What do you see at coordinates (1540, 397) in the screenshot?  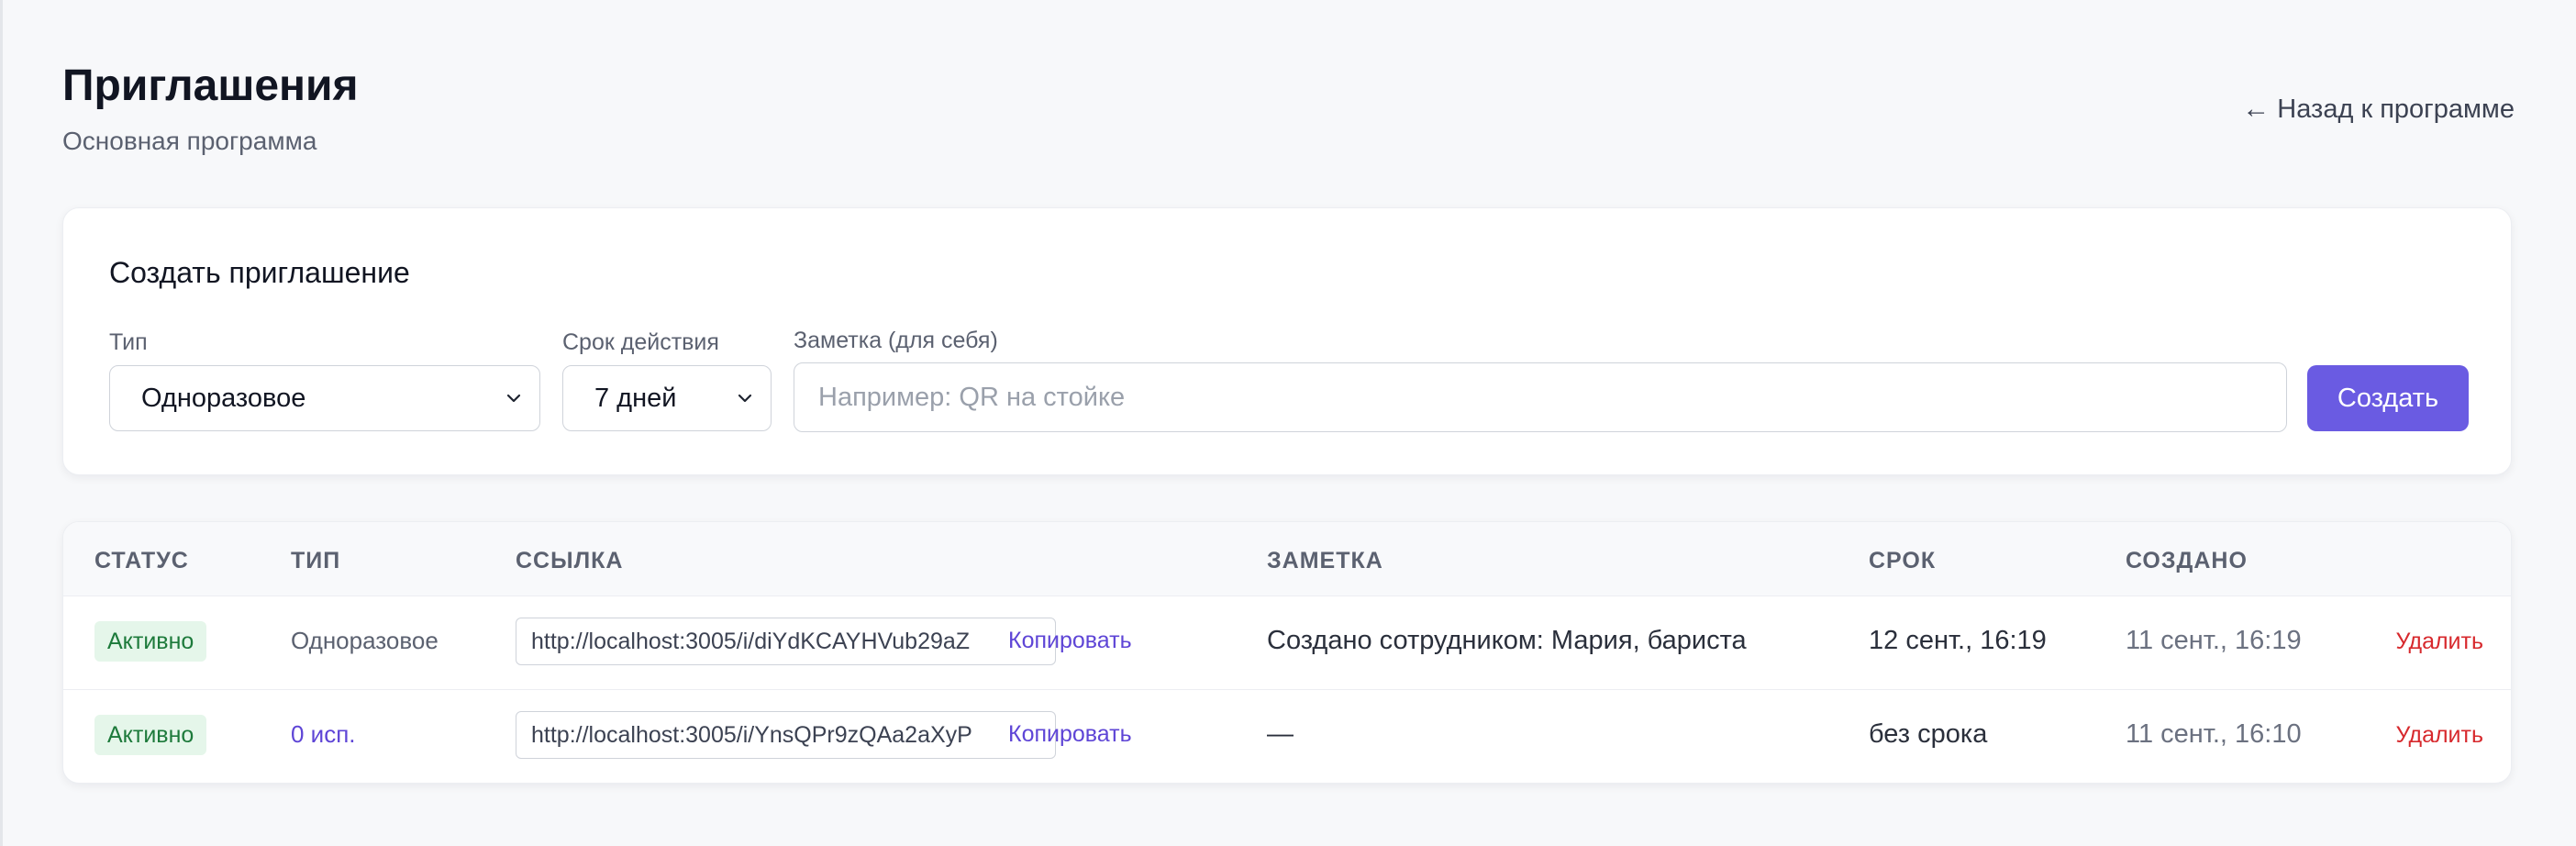 I see `note-input: Например: QR на стойке` at bounding box center [1540, 397].